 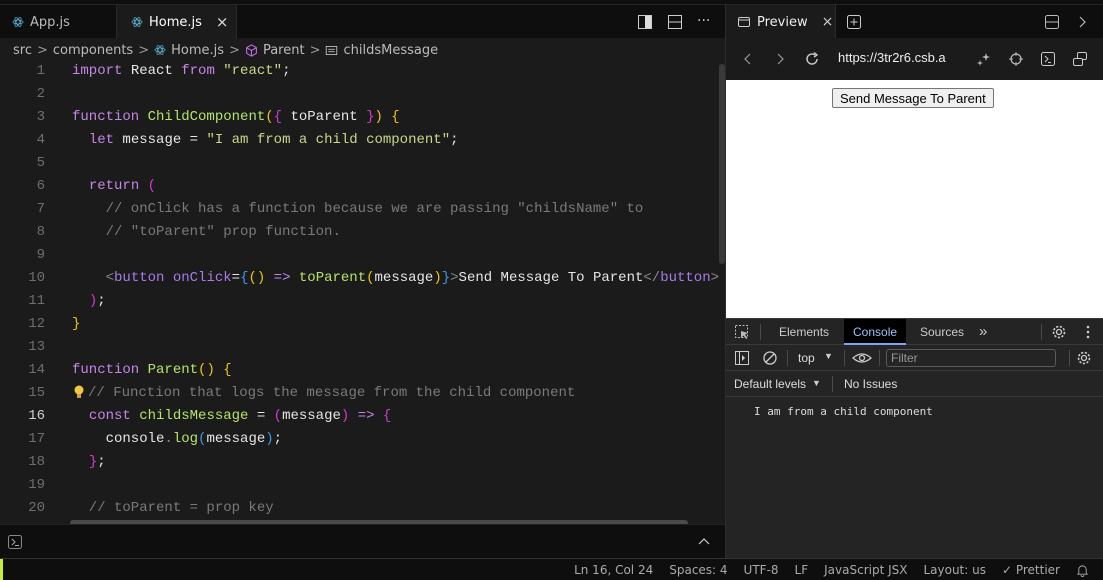 What do you see at coordinates (812, 59) in the screenshot?
I see `refresh-icon` at bounding box center [812, 59].